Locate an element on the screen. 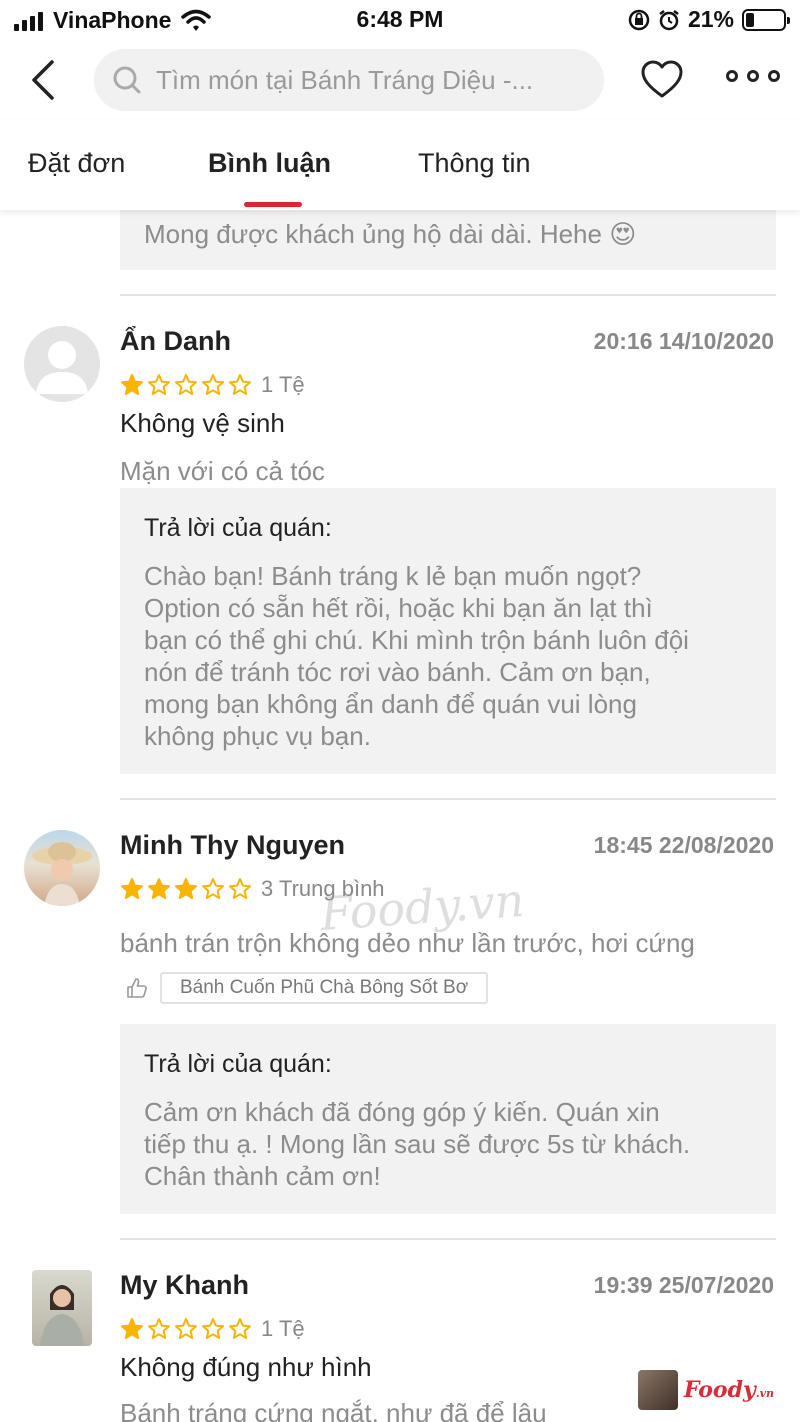  tab-bar: Đặt đơn Bình luận Thông tin is located at coordinates (400, 165).